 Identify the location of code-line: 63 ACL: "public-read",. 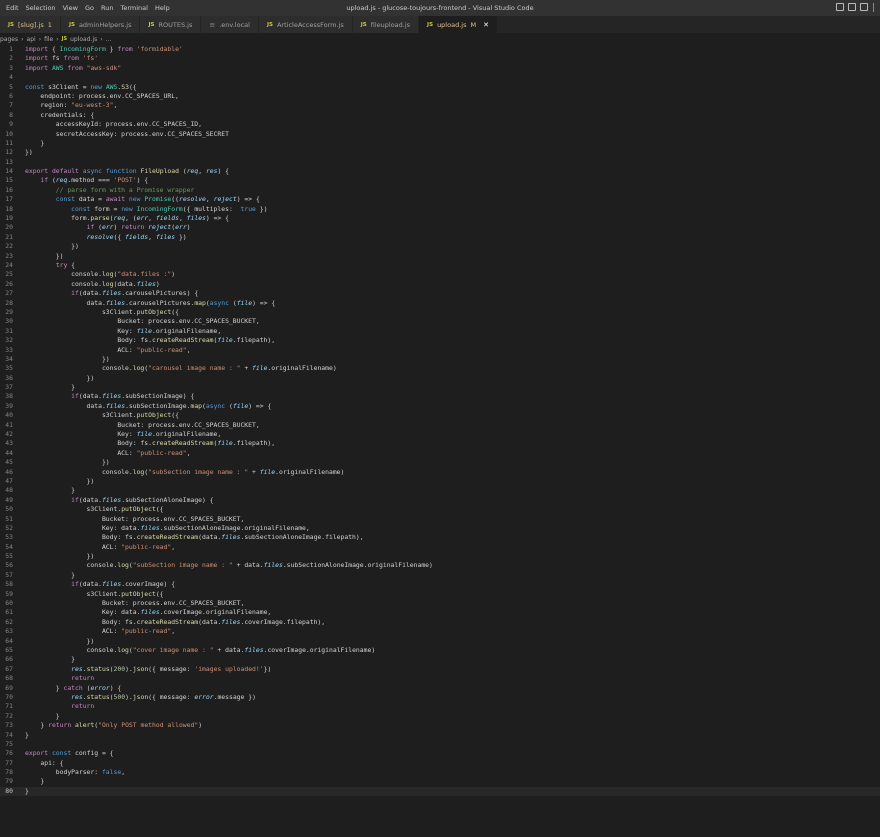
(440, 631).